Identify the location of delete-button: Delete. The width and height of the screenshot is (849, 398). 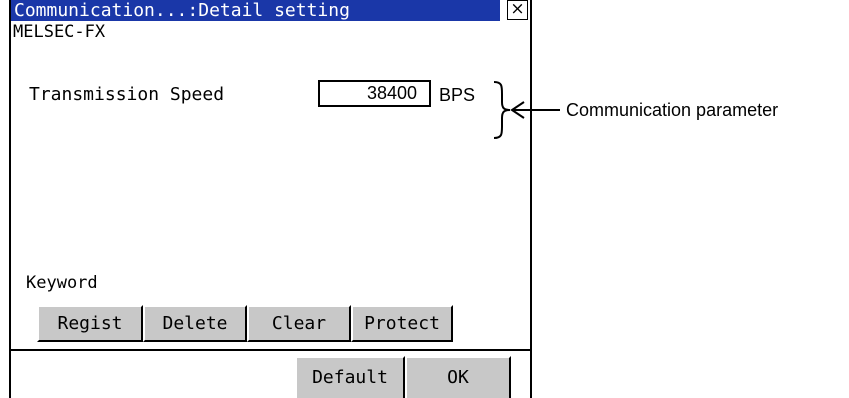
(195, 323).